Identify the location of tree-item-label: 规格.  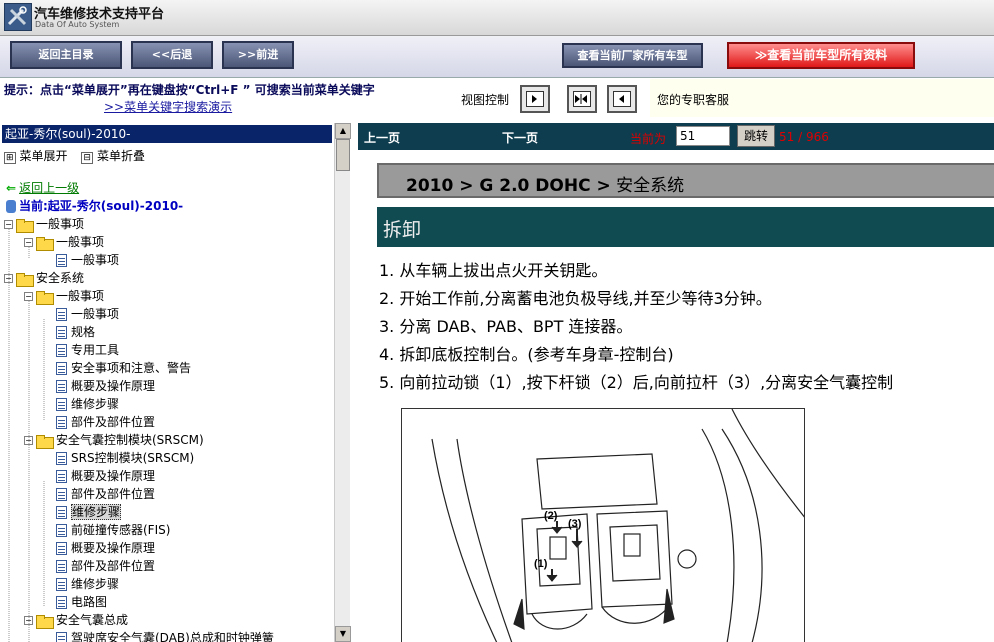
(83, 332).